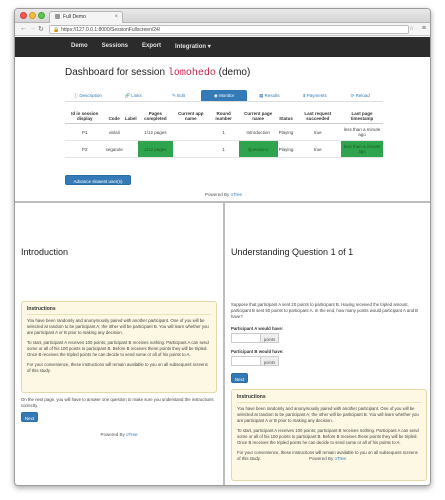 The height and width of the screenshot is (500, 445). What do you see at coordinates (178, 95) in the screenshot?
I see `tab-edit: ✎ Edit` at bounding box center [178, 95].